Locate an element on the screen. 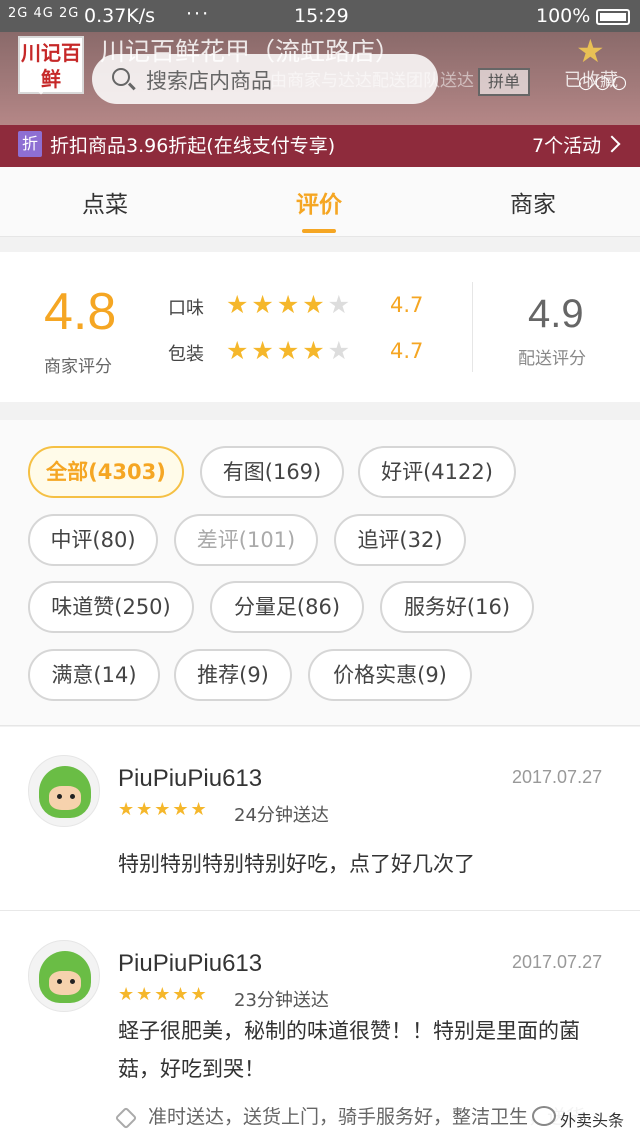  search-placeholder: 搜索店内商品 is located at coordinates (209, 81).